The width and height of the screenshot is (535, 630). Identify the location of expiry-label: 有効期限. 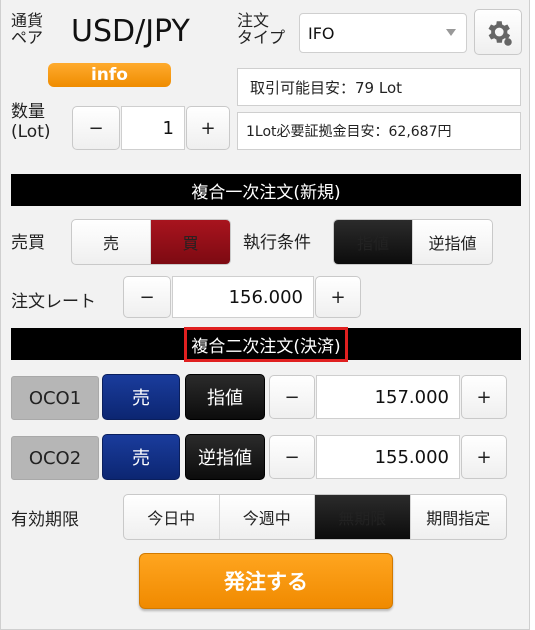
(45, 520).